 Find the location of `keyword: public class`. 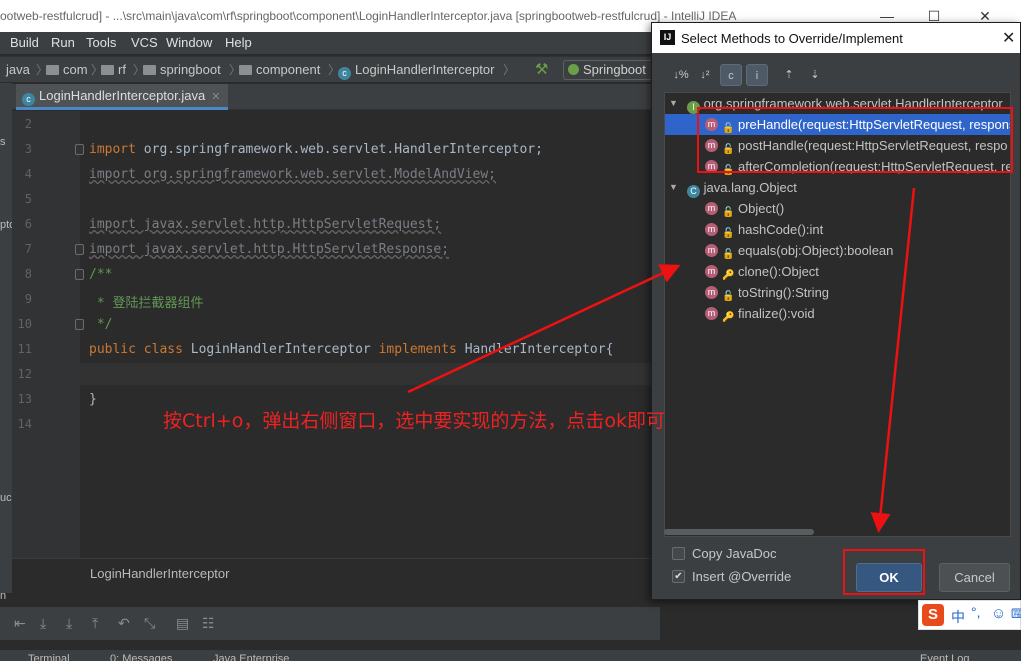

keyword: public class is located at coordinates (136, 349).